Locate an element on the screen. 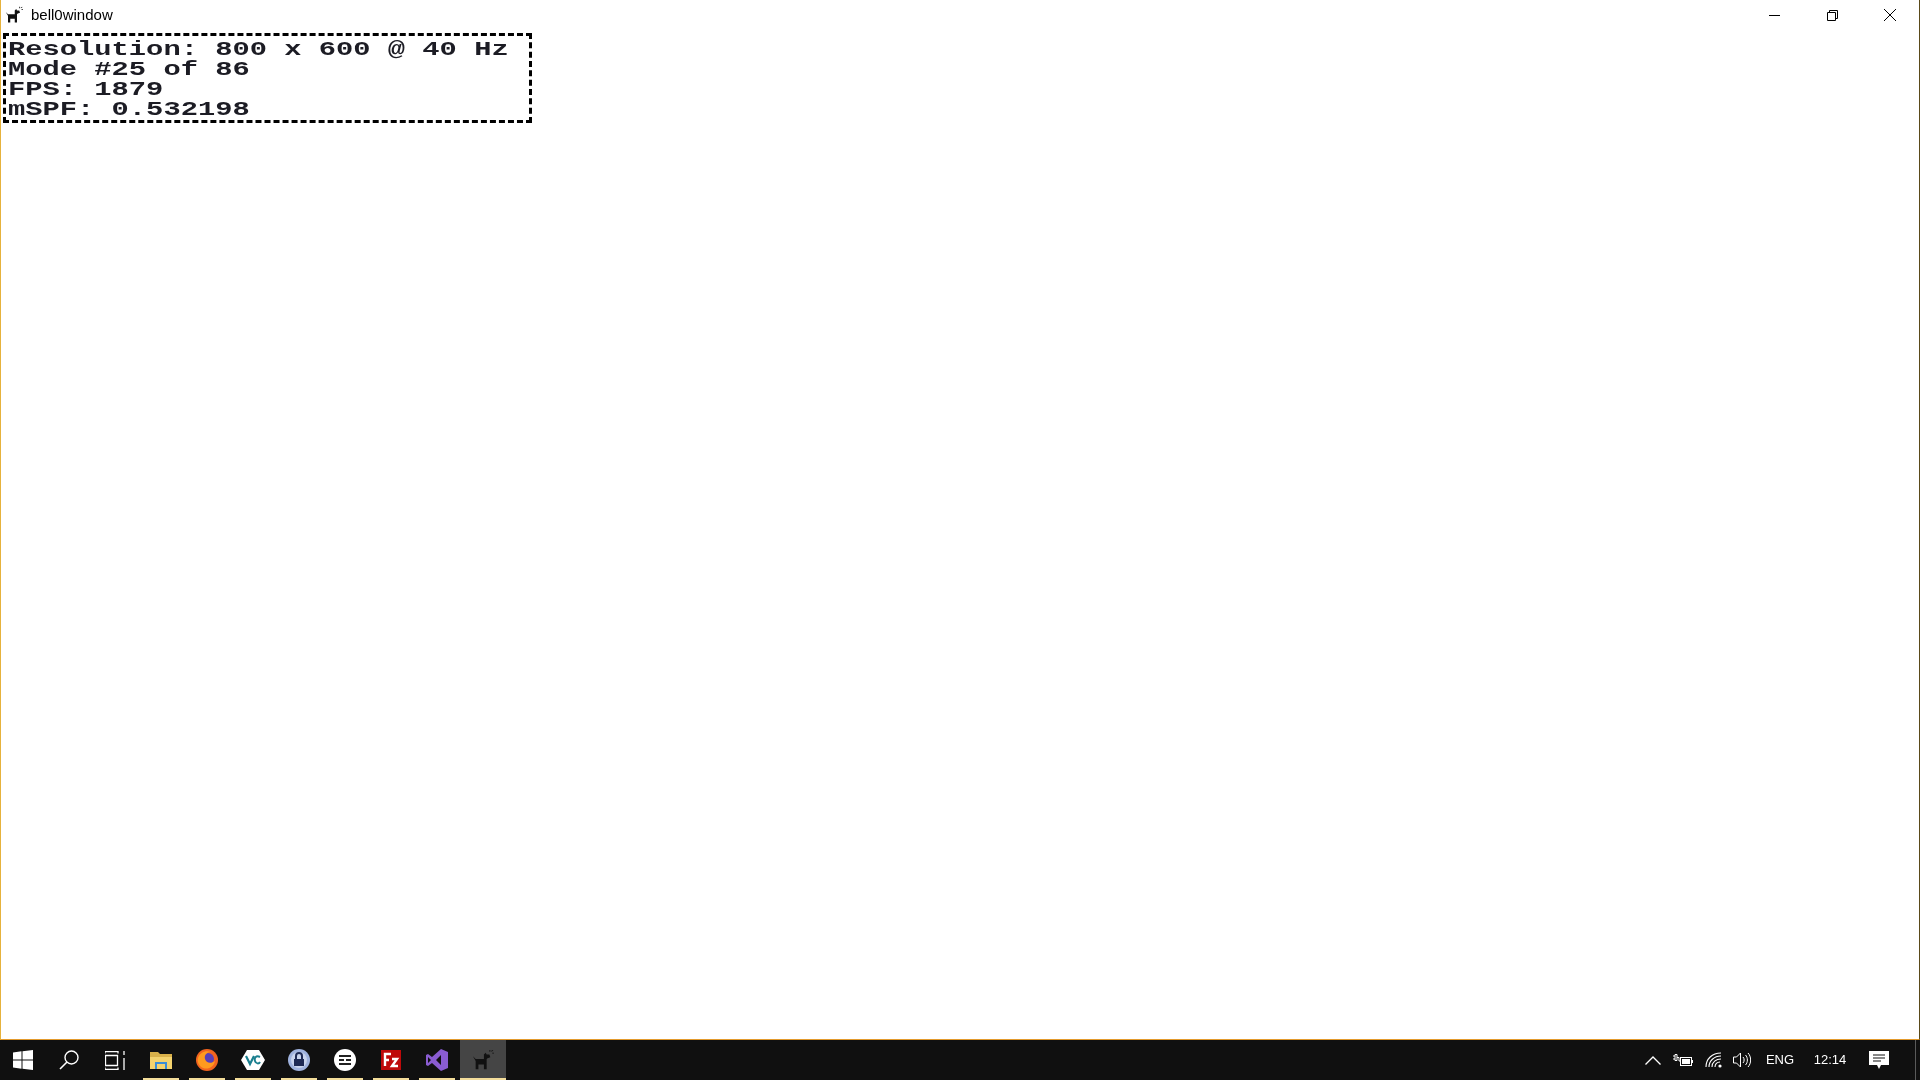  stats-line: Mode #25 of 86 is located at coordinates (129, 70).